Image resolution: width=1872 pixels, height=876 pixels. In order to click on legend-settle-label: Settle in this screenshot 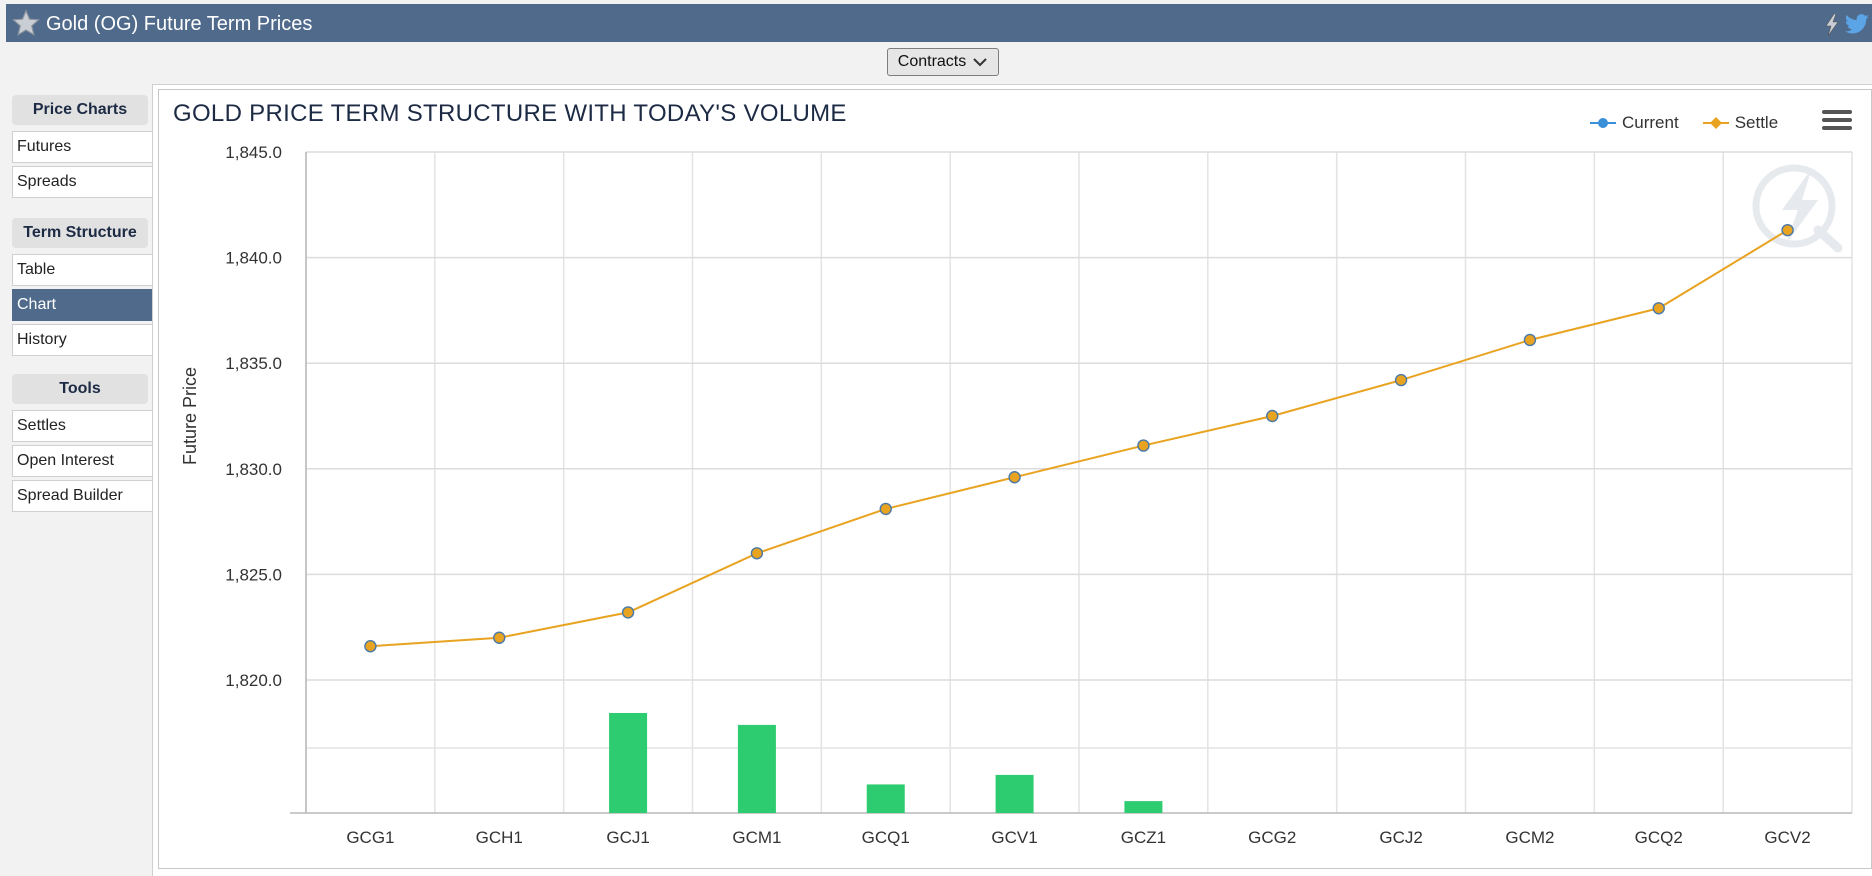, I will do `click(1756, 122)`.